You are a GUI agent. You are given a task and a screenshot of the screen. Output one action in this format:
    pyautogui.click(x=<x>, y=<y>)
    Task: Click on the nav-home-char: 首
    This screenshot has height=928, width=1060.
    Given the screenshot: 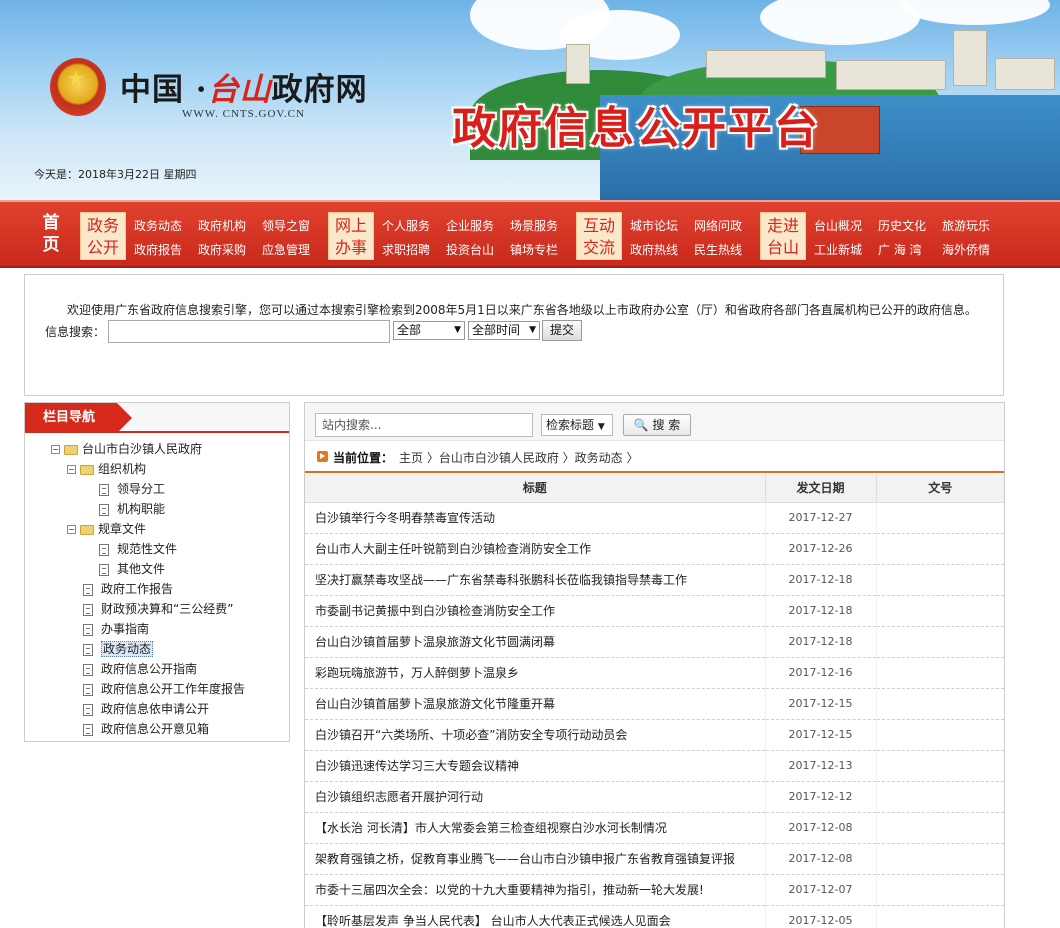 What is the action you would take?
    pyautogui.click(x=51, y=223)
    